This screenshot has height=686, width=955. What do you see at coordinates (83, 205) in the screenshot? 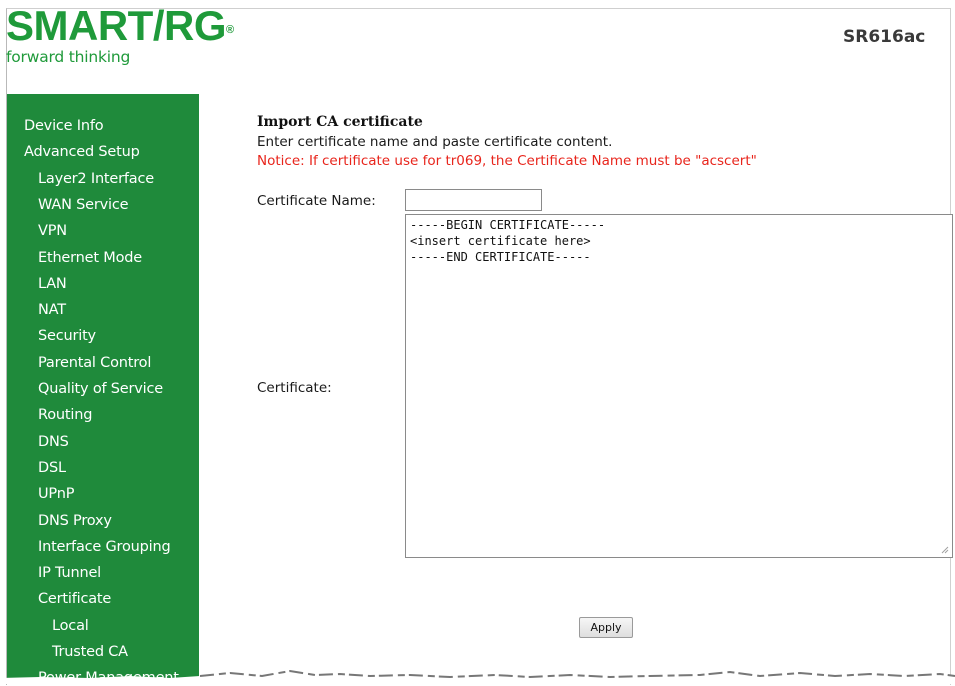
I see `sidebar-item-wan-service: WAN Service` at bounding box center [83, 205].